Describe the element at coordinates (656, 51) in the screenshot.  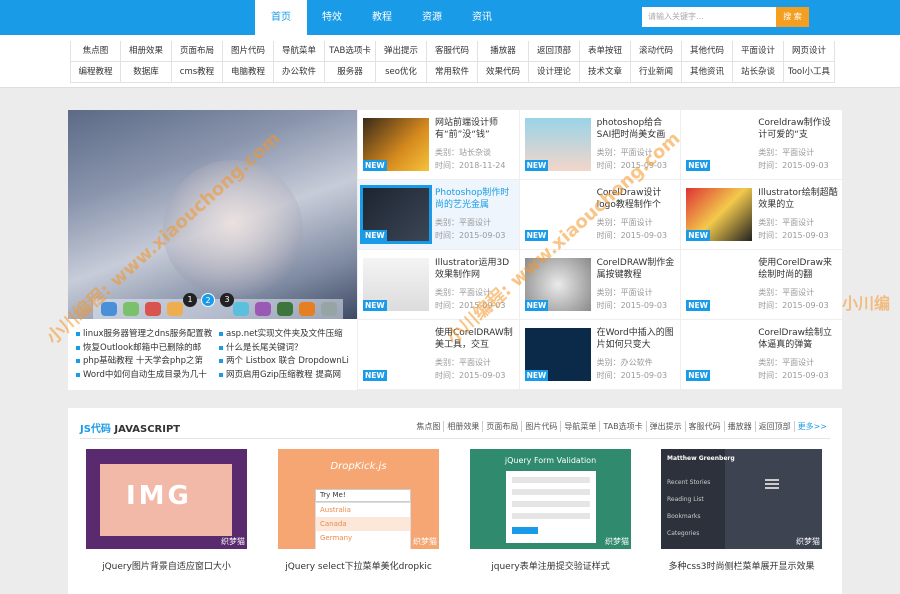
I see `category-link: 滚动代码` at that location.